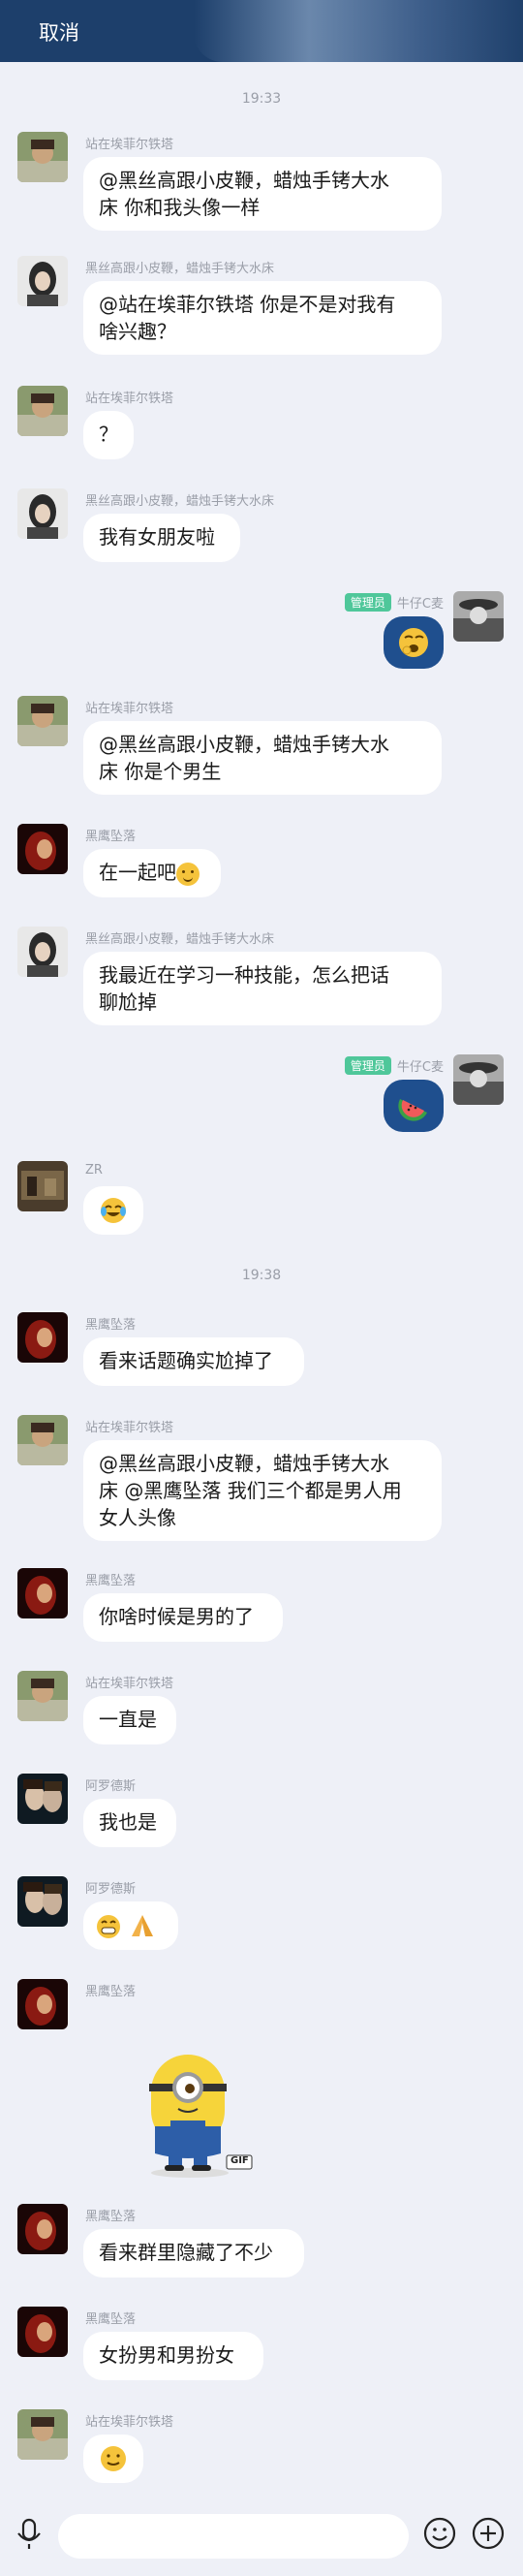 The image size is (523, 2576). I want to click on timestamp: 19:33, so click(261, 99).